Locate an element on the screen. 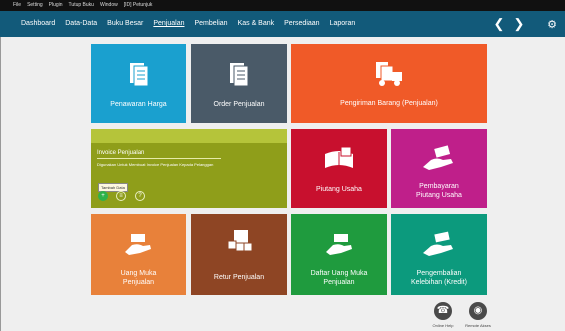  receivable-book-icon is located at coordinates (339, 157).